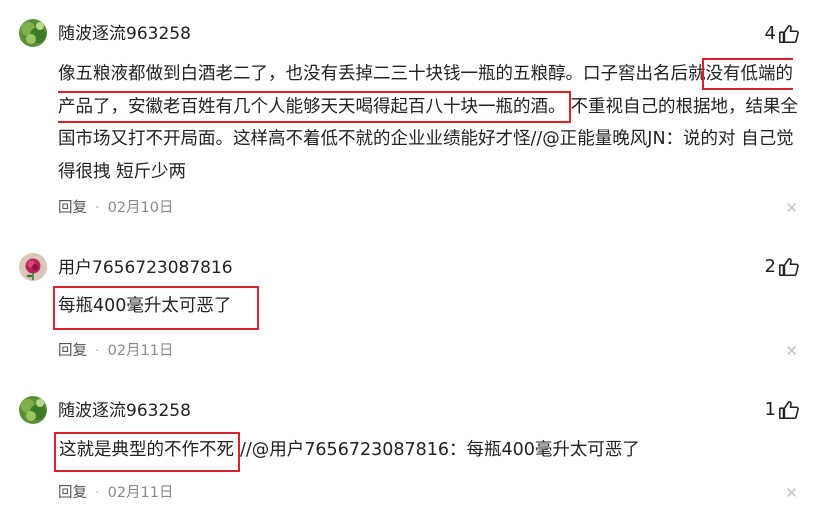  I want to click on comment-text: 这就是典型的不作不死//@用户7656723087816：每瓶400毫升太可恶了, so click(428, 452).